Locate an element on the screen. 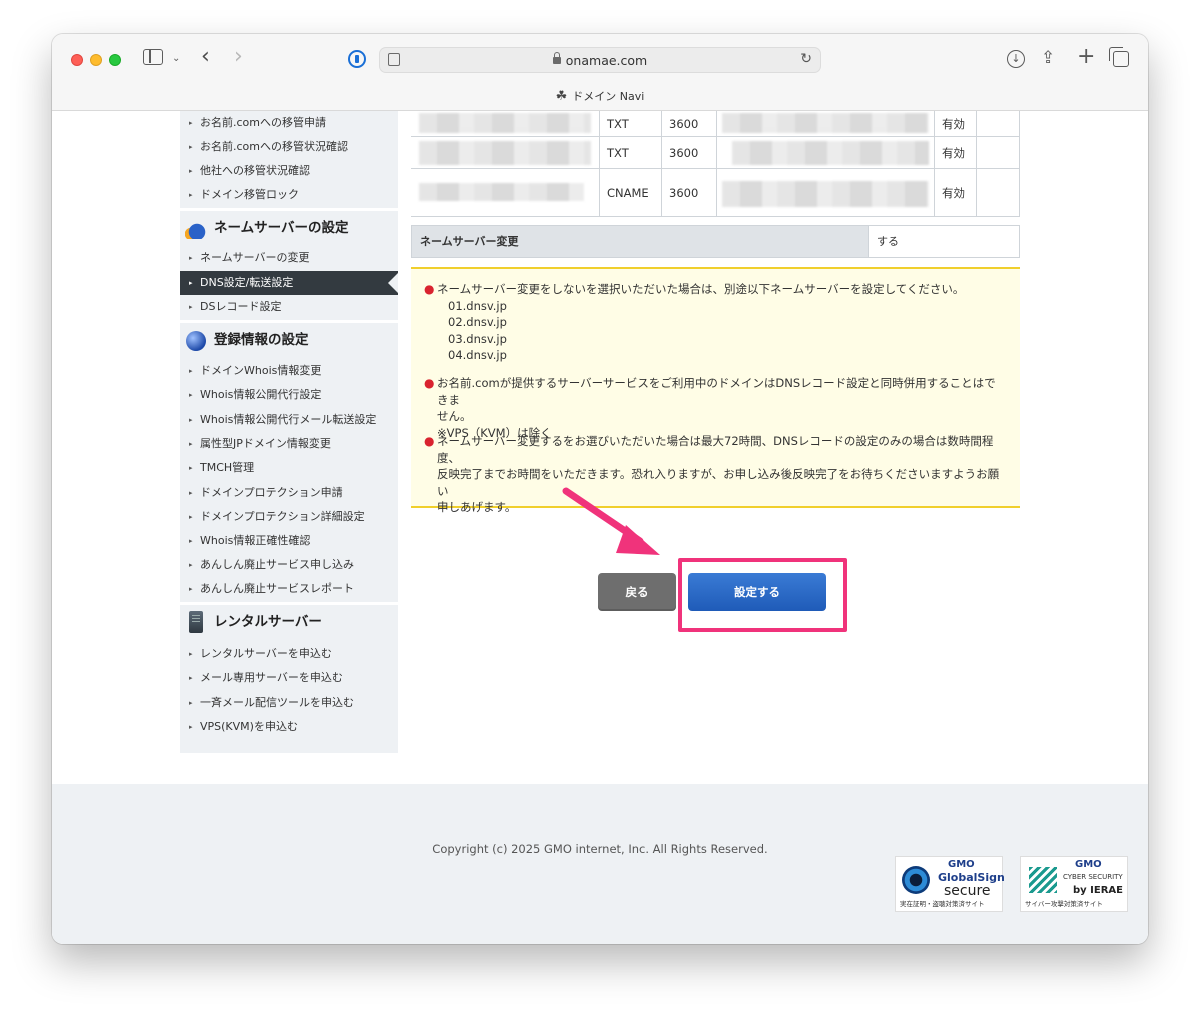 The width and height of the screenshot is (1200, 1013). minimize-window-button is located at coordinates (96, 60).